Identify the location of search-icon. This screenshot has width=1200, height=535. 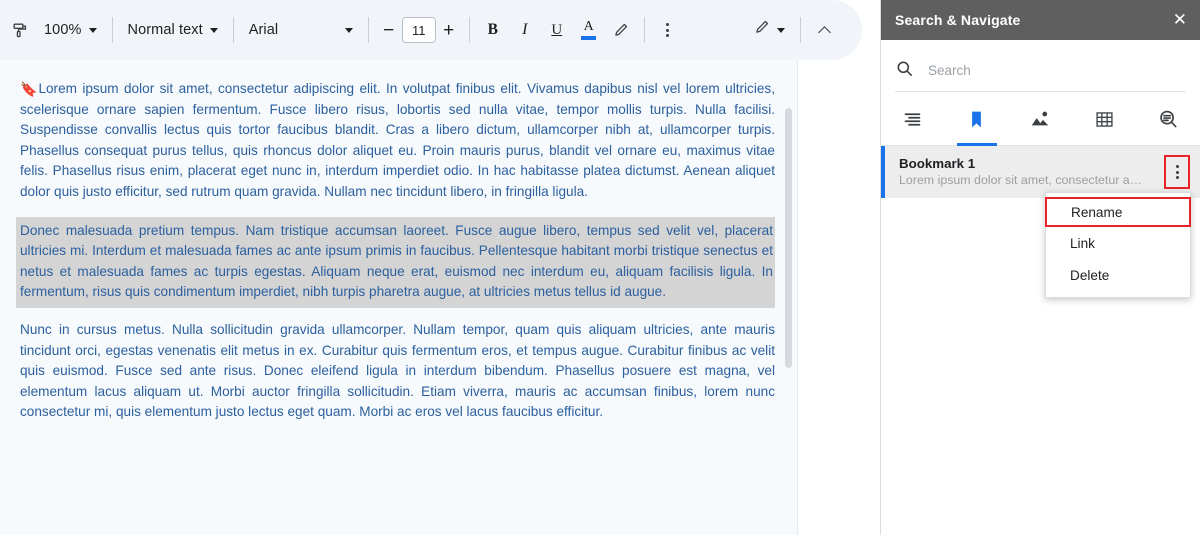
(904, 71).